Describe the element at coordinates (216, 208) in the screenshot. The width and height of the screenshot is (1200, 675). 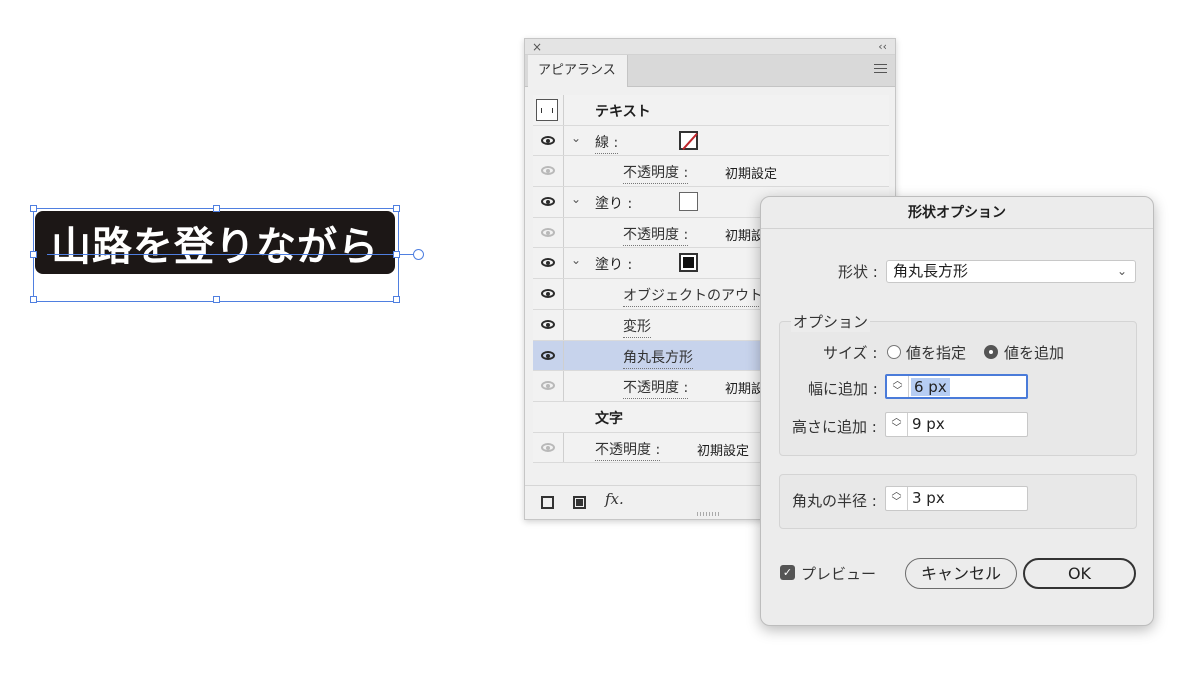
I see `handle-top-center` at that location.